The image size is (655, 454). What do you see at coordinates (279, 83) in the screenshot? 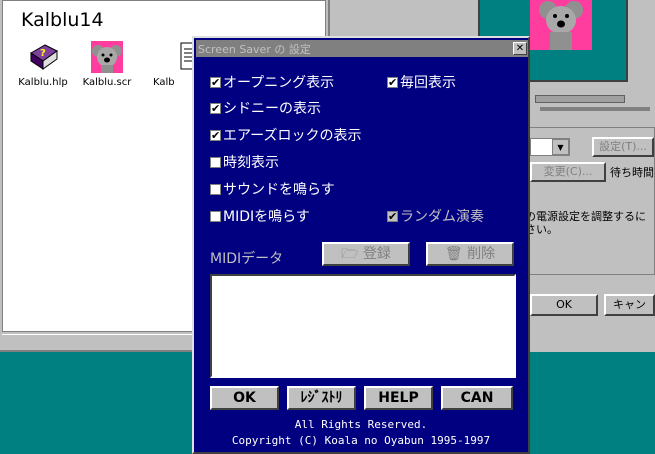
I see `checkbox-label: オープニング表示` at bounding box center [279, 83].